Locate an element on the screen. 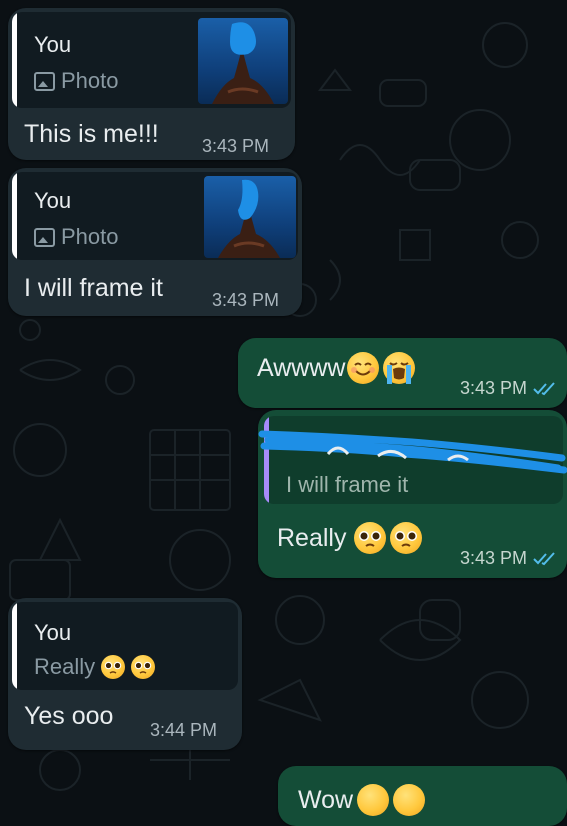 The image size is (567, 826). quote-text: Really is located at coordinates (95, 667).